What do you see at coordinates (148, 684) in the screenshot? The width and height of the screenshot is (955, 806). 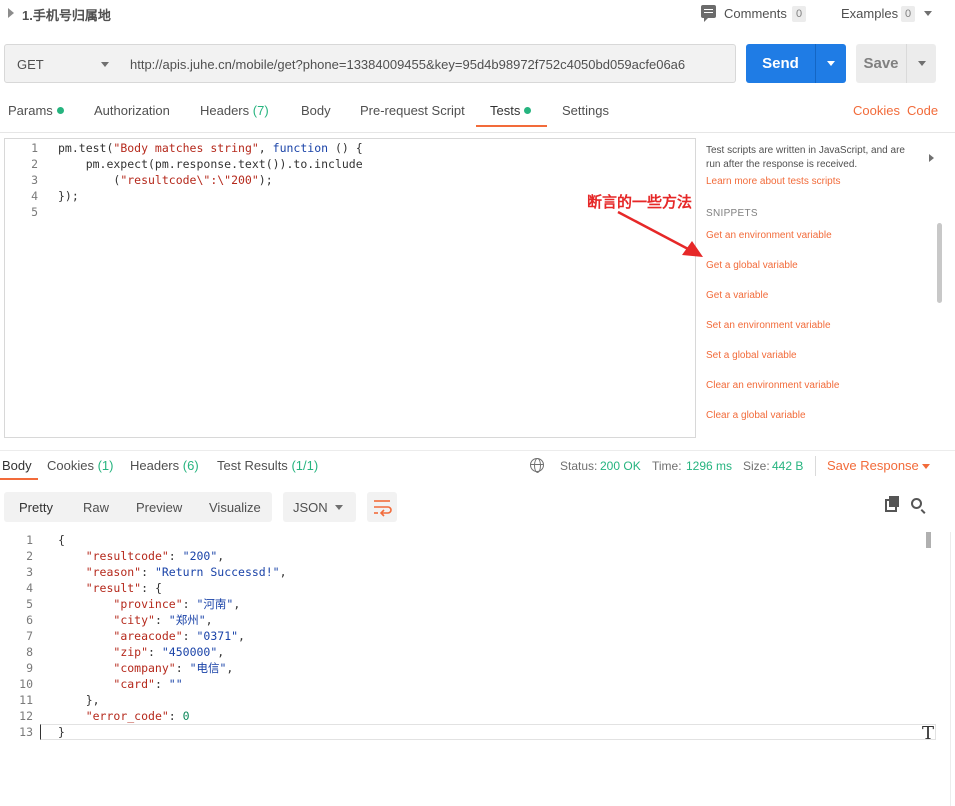 I see `json-text: "card": ""` at bounding box center [148, 684].